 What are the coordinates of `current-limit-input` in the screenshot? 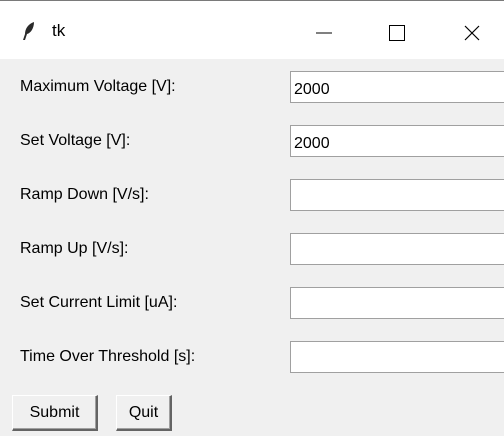 It's located at (397, 303).